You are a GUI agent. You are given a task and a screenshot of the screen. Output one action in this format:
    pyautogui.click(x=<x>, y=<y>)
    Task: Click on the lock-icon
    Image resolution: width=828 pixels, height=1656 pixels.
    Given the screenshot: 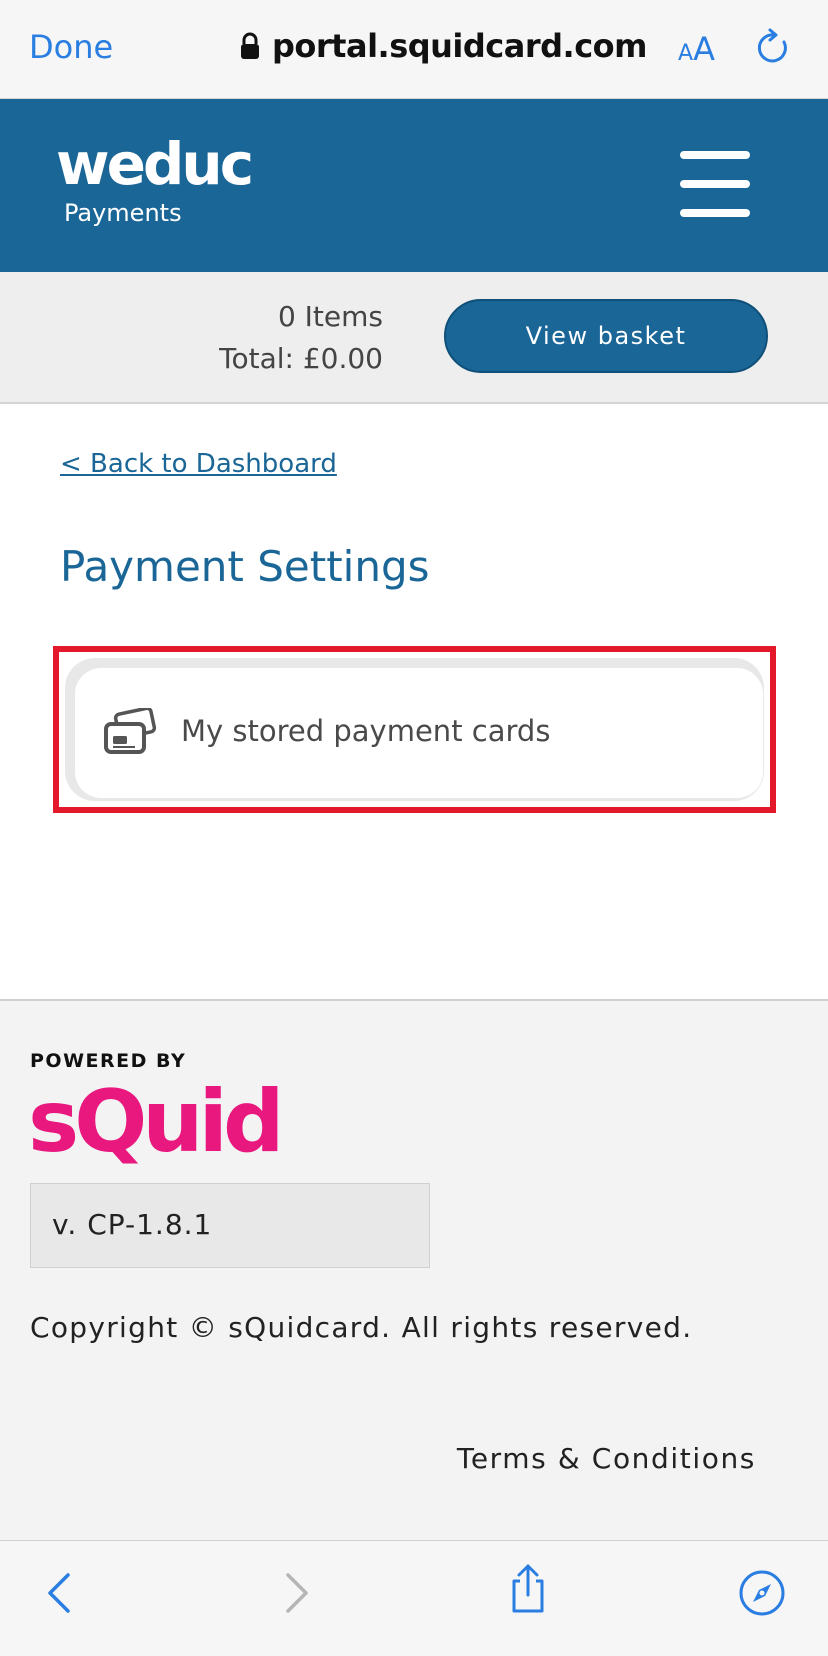 What is the action you would take?
    pyautogui.click(x=250, y=45)
    